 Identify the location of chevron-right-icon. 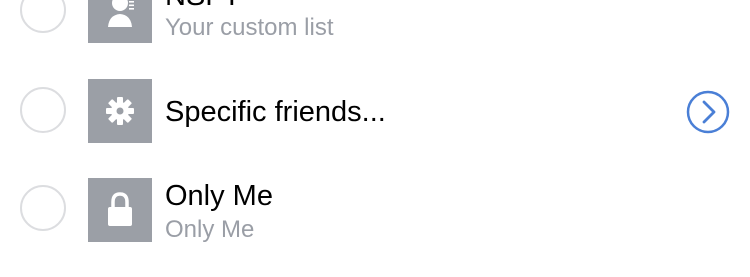
(708, 112).